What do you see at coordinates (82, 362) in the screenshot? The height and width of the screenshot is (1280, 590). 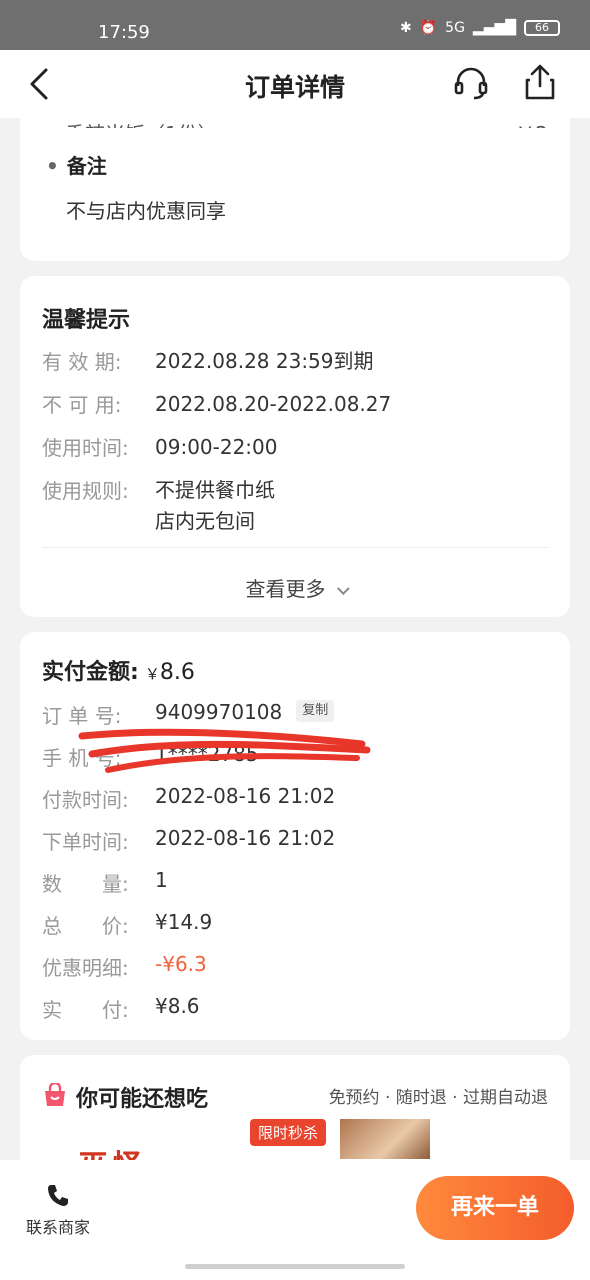 I see `tips-label: 有 效 期:` at bounding box center [82, 362].